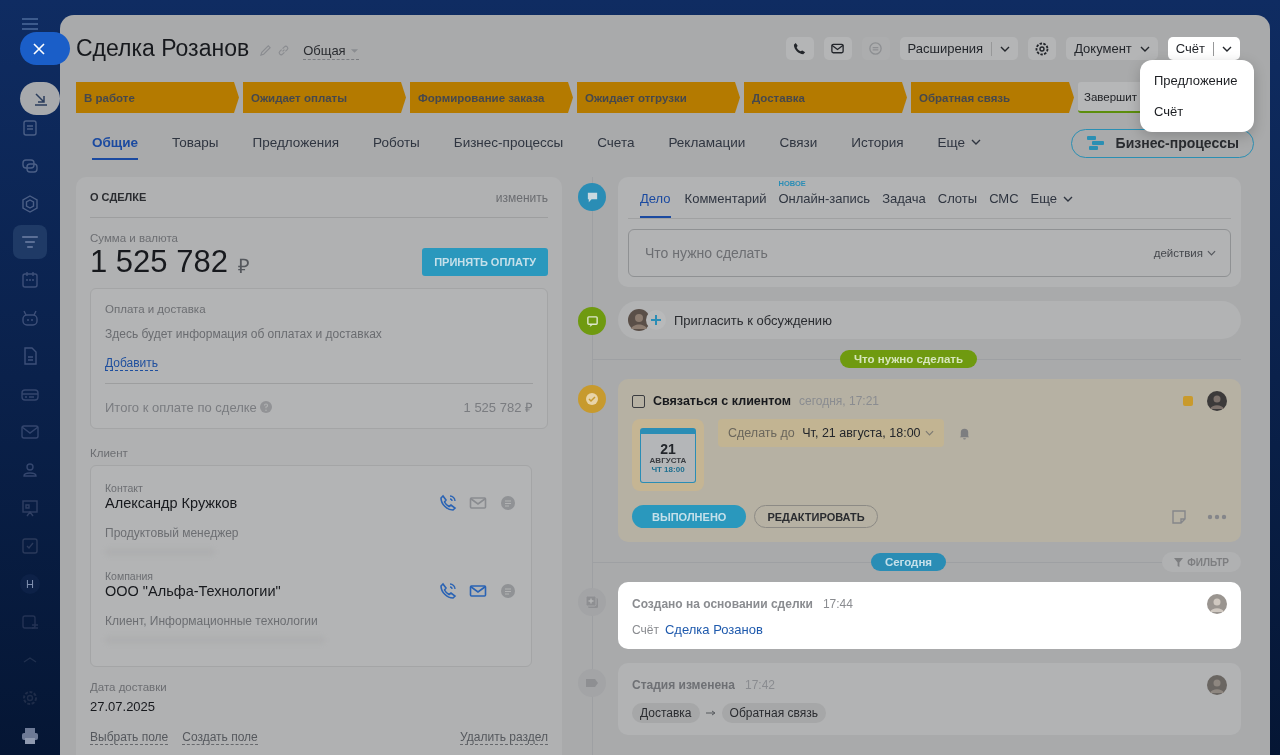  I want to click on close-icon, so click(39, 48).